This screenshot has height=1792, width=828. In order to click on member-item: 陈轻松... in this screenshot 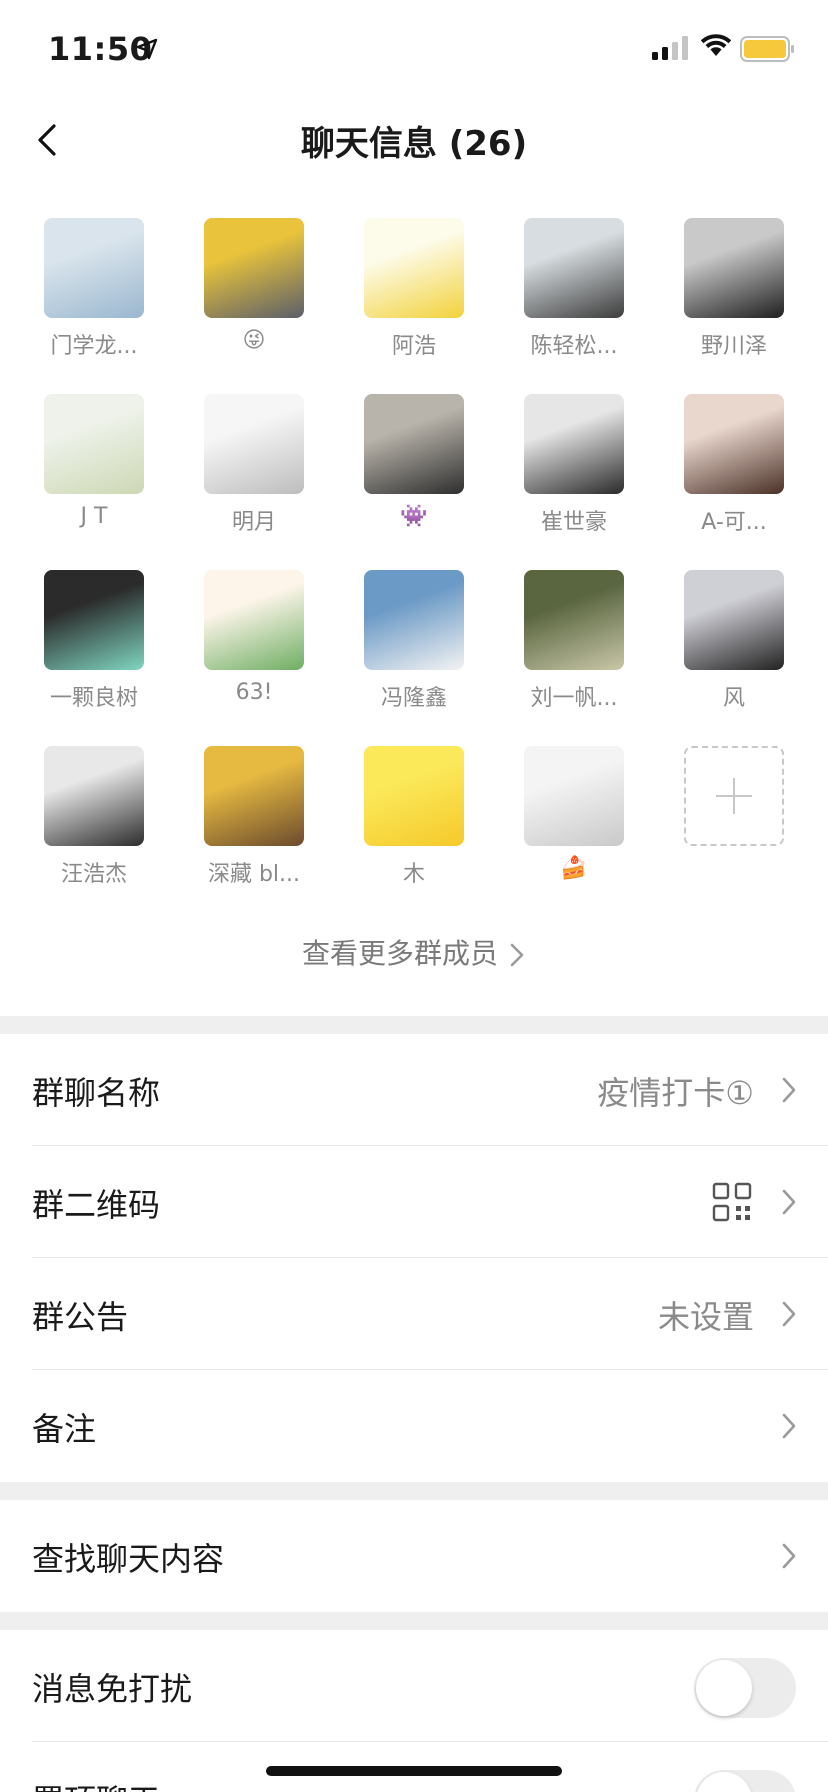, I will do `click(574, 298)`.